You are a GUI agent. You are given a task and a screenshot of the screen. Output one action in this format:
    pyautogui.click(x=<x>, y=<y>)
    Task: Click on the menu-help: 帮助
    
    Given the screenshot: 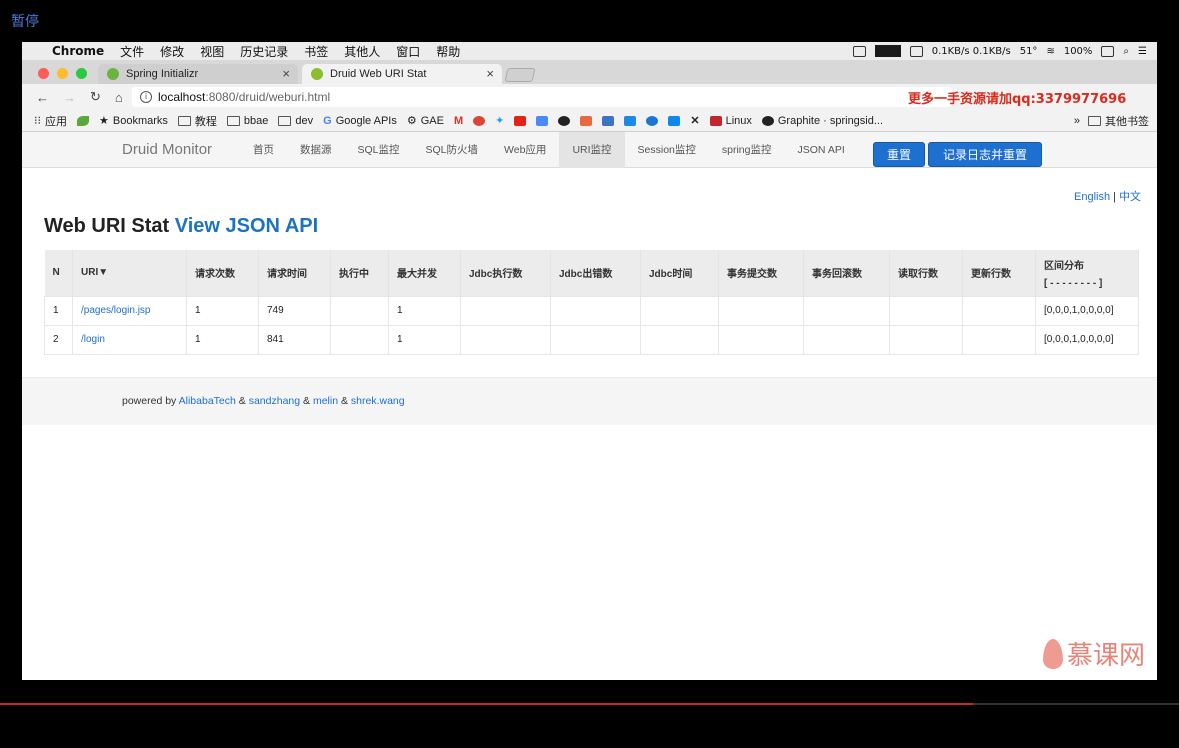 What is the action you would take?
    pyautogui.click(x=448, y=51)
    